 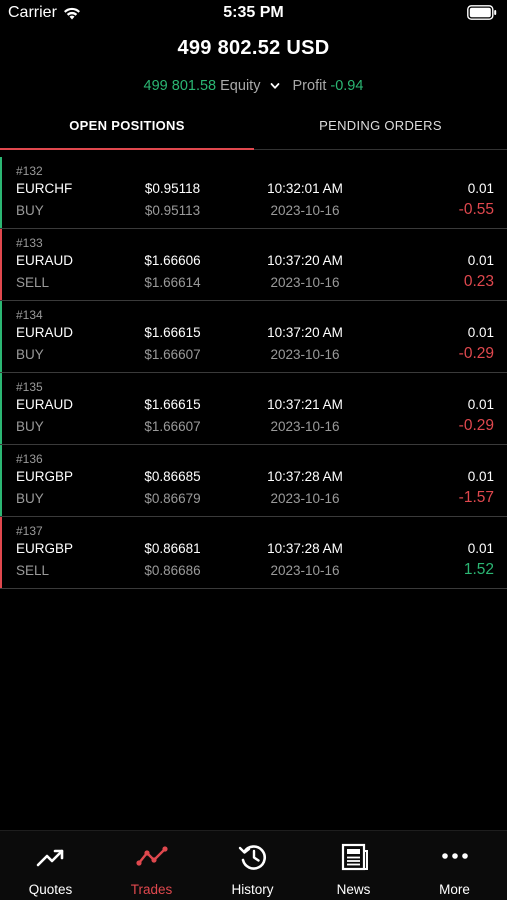 I want to click on open-price: $1.66606, so click(x=172, y=260).